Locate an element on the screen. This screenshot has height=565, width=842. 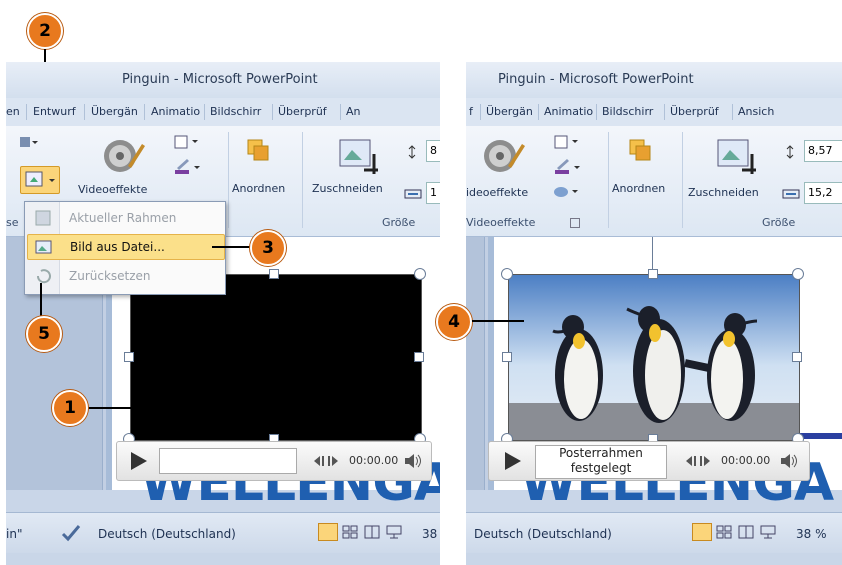
window-title: Pinguin - Microsoft PowerPoint is located at coordinates (596, 79).